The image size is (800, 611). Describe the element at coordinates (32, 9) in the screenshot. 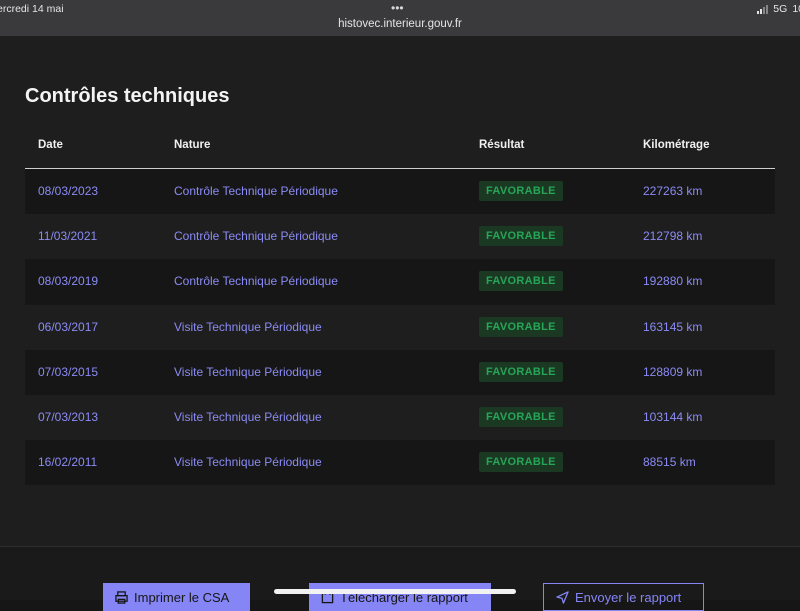

I see `status-date: ercredi 14 mai` at that location.